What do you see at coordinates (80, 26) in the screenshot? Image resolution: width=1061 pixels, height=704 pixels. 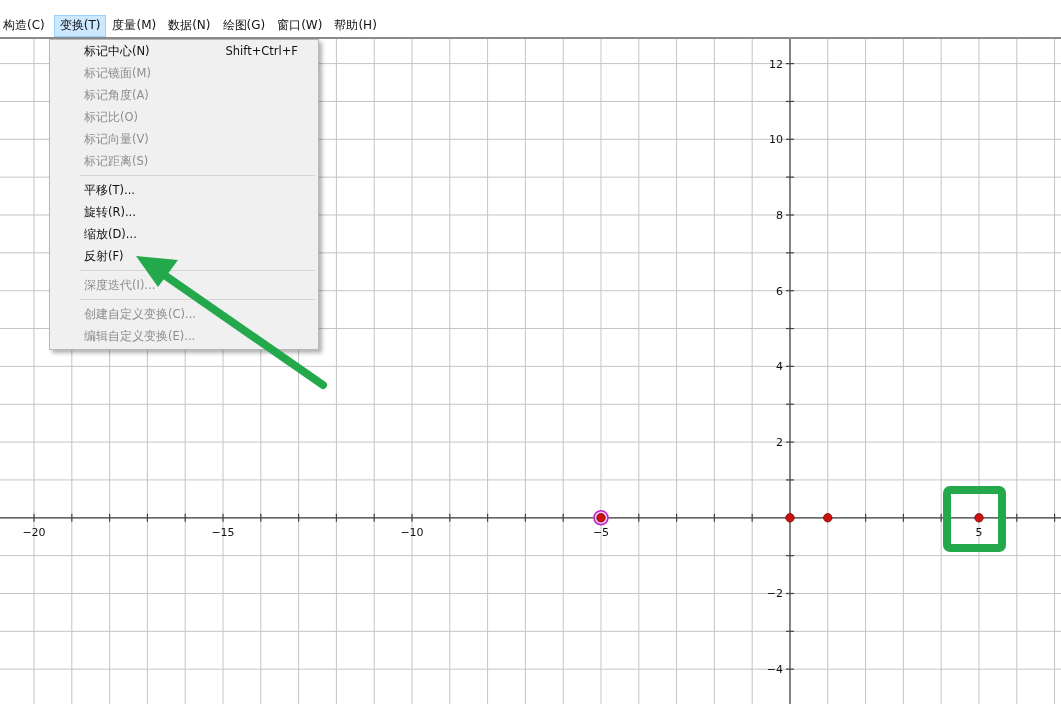 I see `menu-item: 变换(T)` at bounding box center [80, 26].